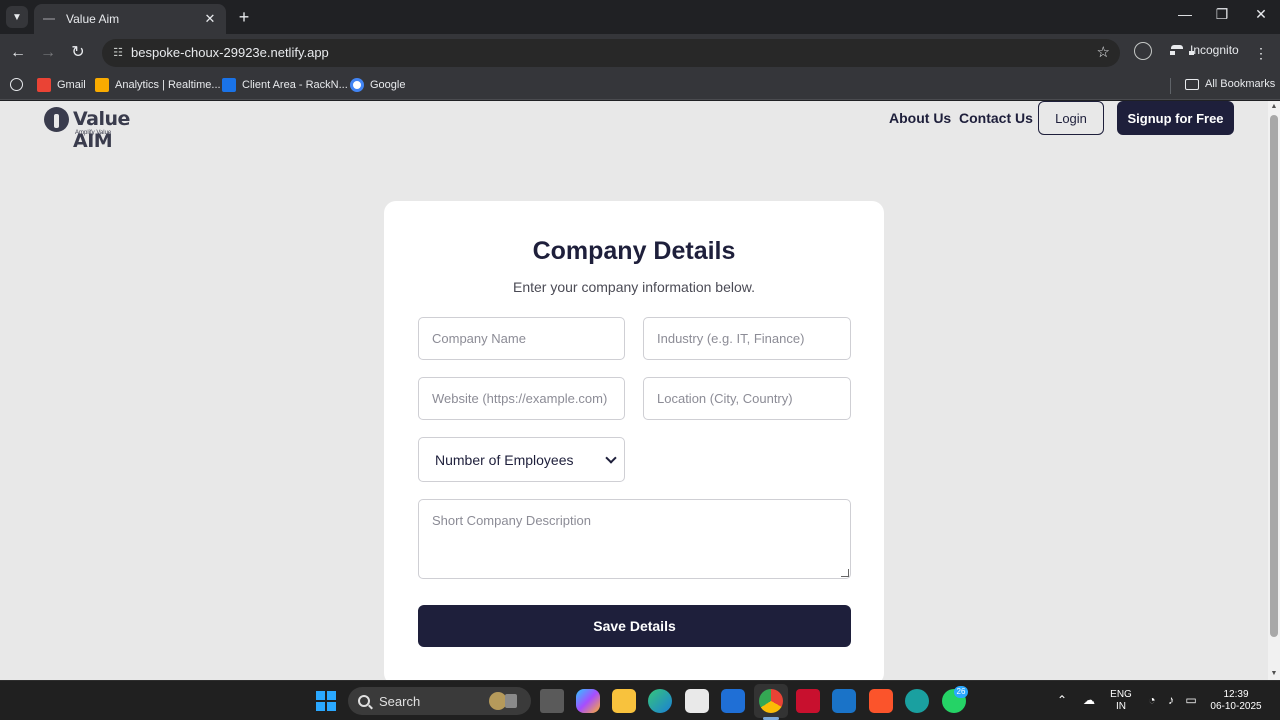 This screenshot has width=1280, height=720. Describe the element at coordinates (1152, 700) in the screenshot. I see `wifi-icon: ◔` at that location.